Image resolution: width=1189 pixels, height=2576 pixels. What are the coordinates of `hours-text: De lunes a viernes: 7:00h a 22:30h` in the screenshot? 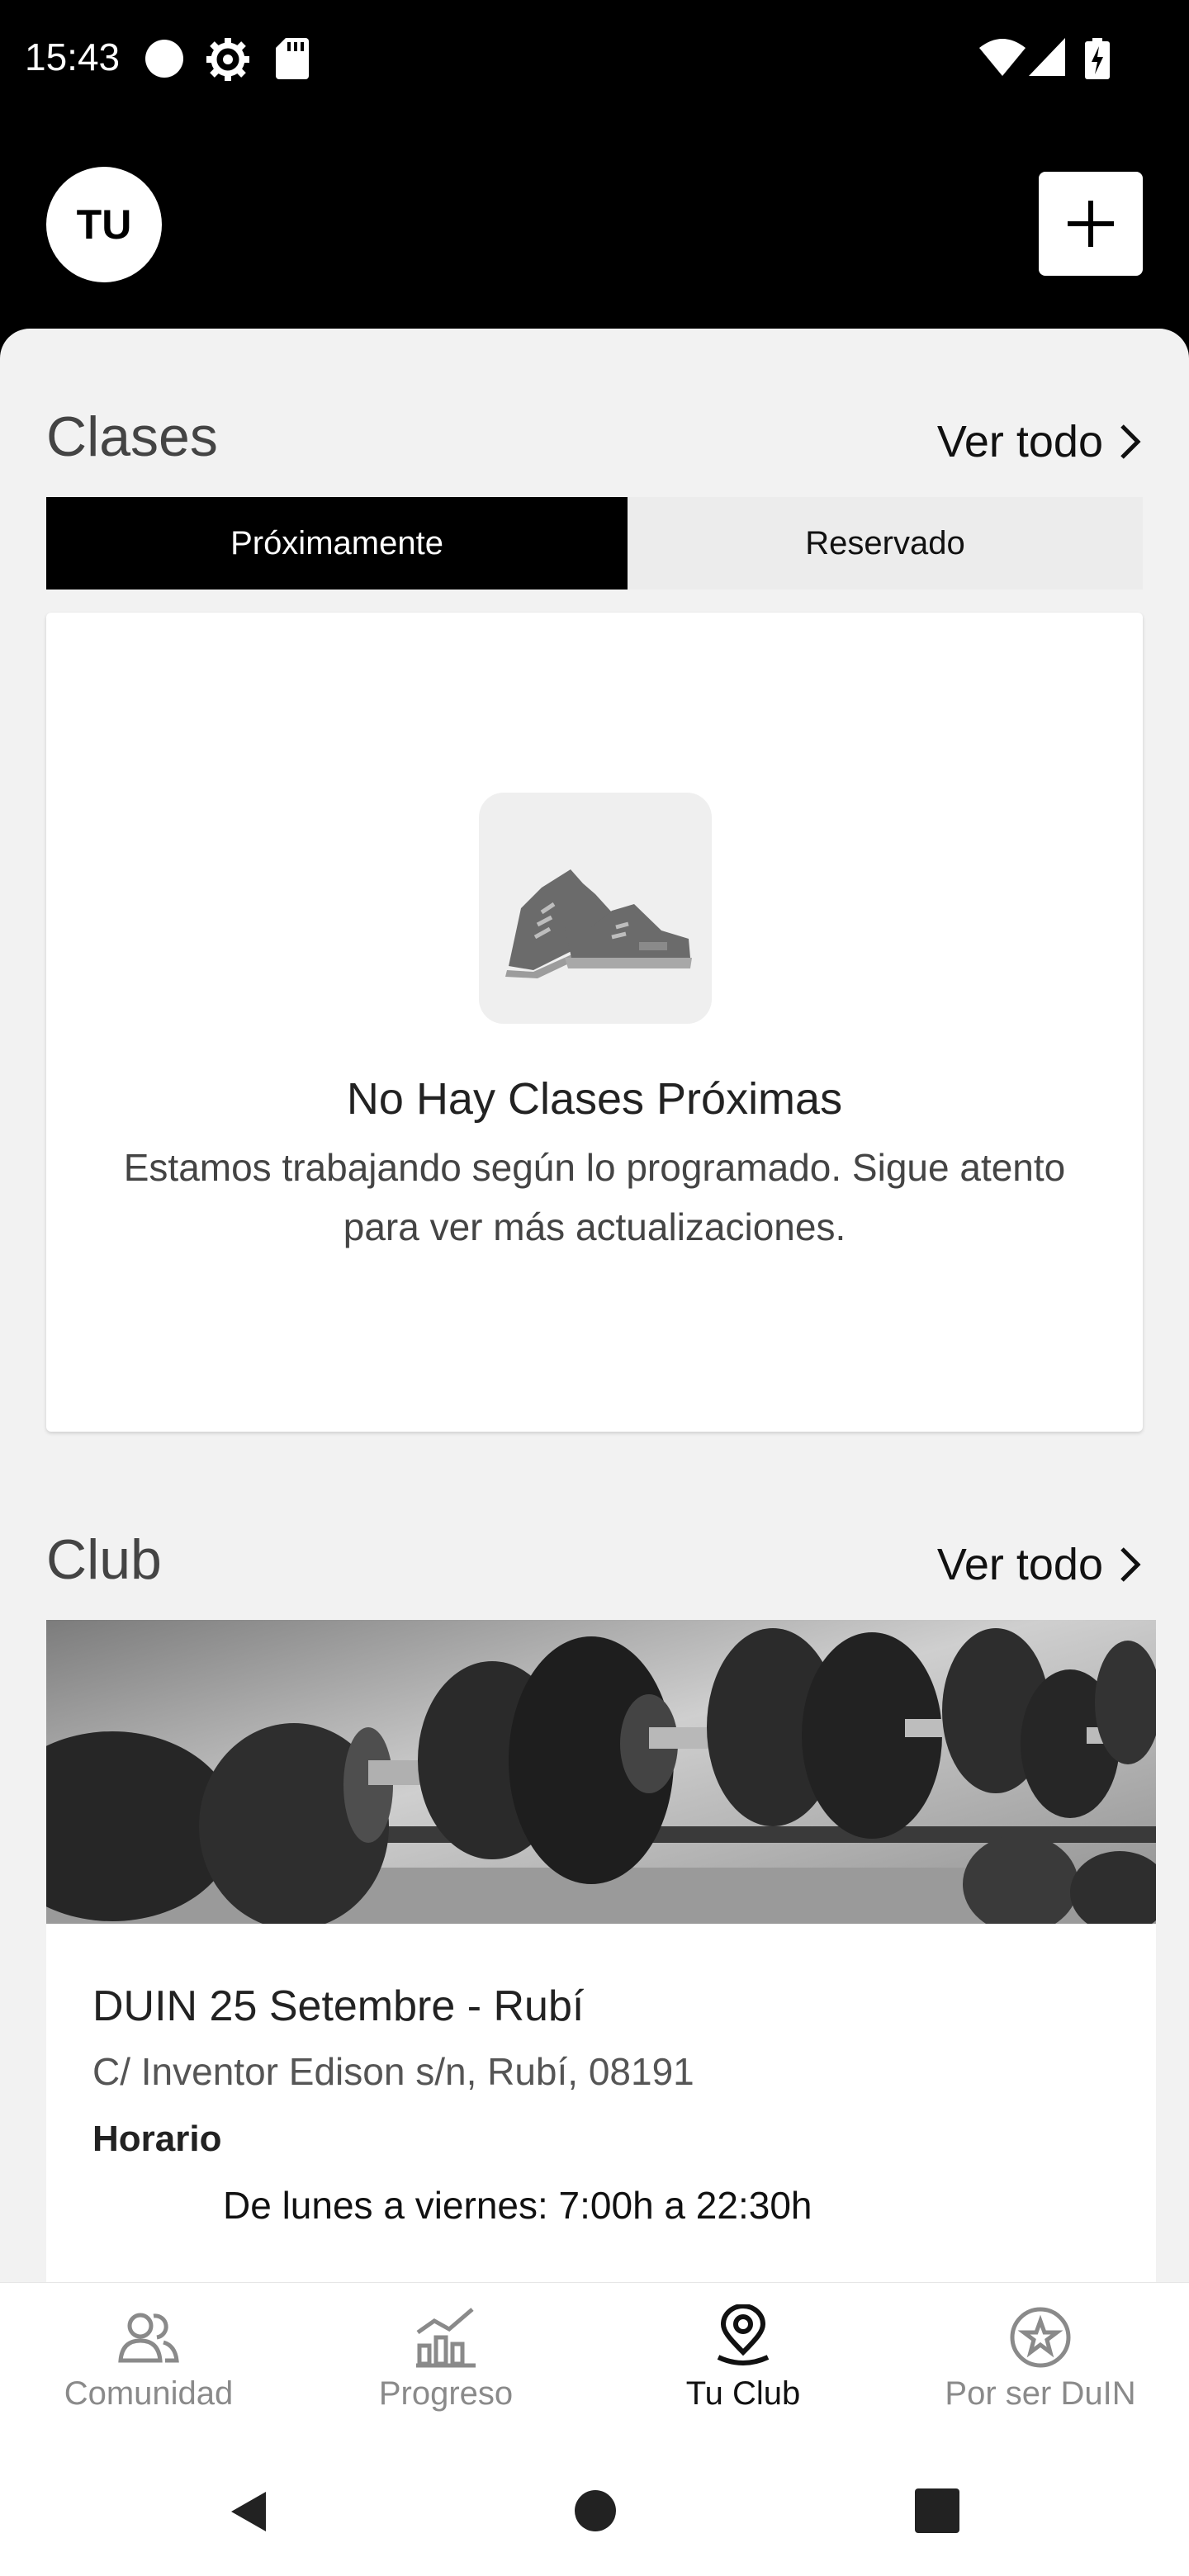 It's located at (517, 2205).